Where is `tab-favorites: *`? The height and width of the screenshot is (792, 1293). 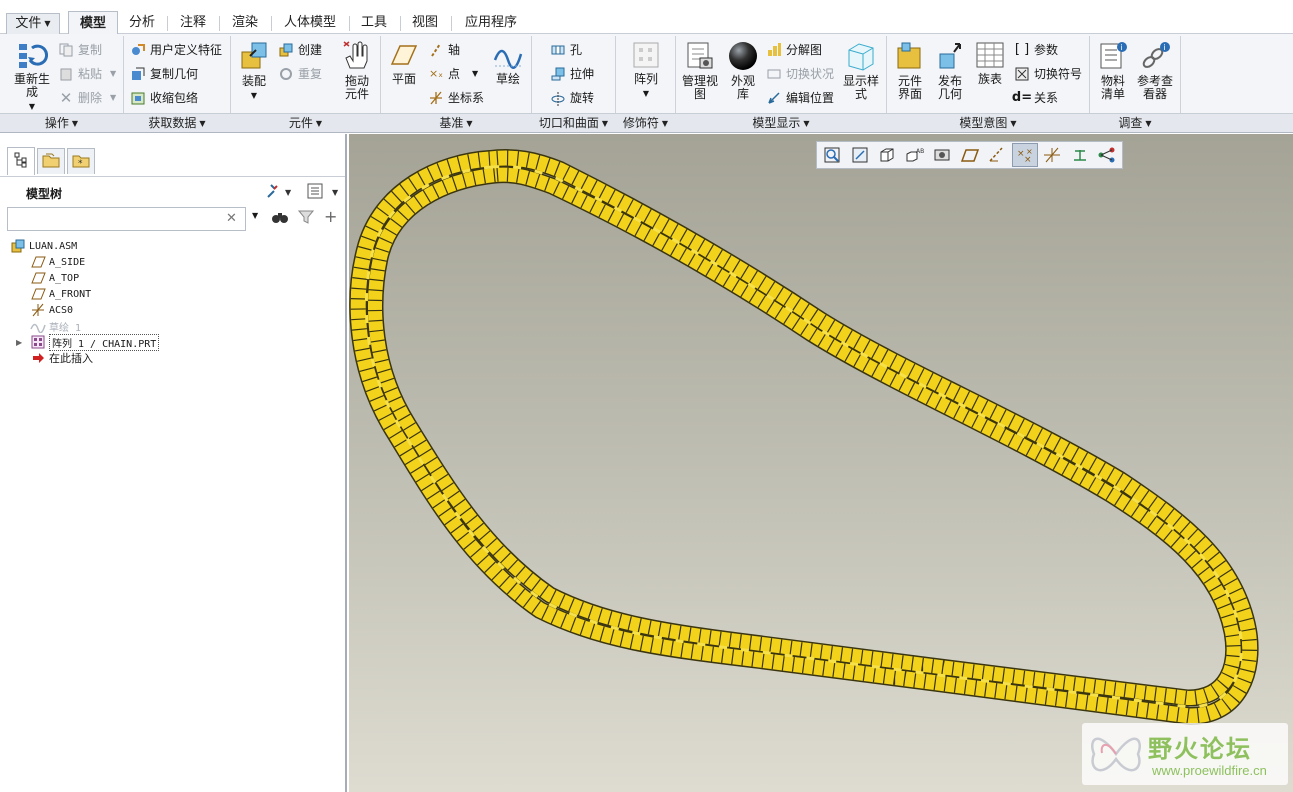 tab-favorites: * is located at coordinates (81, 161).